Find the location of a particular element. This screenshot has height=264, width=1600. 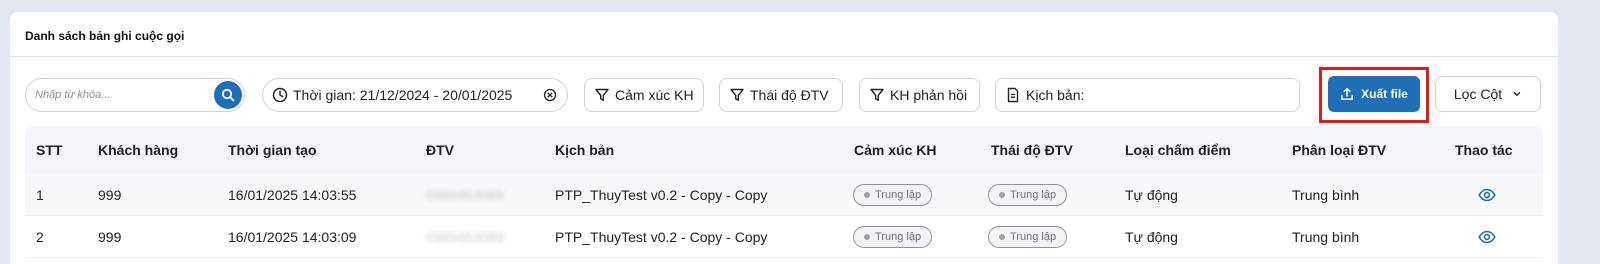

header-script: Kịch bản is located at coordinates (585, 150).